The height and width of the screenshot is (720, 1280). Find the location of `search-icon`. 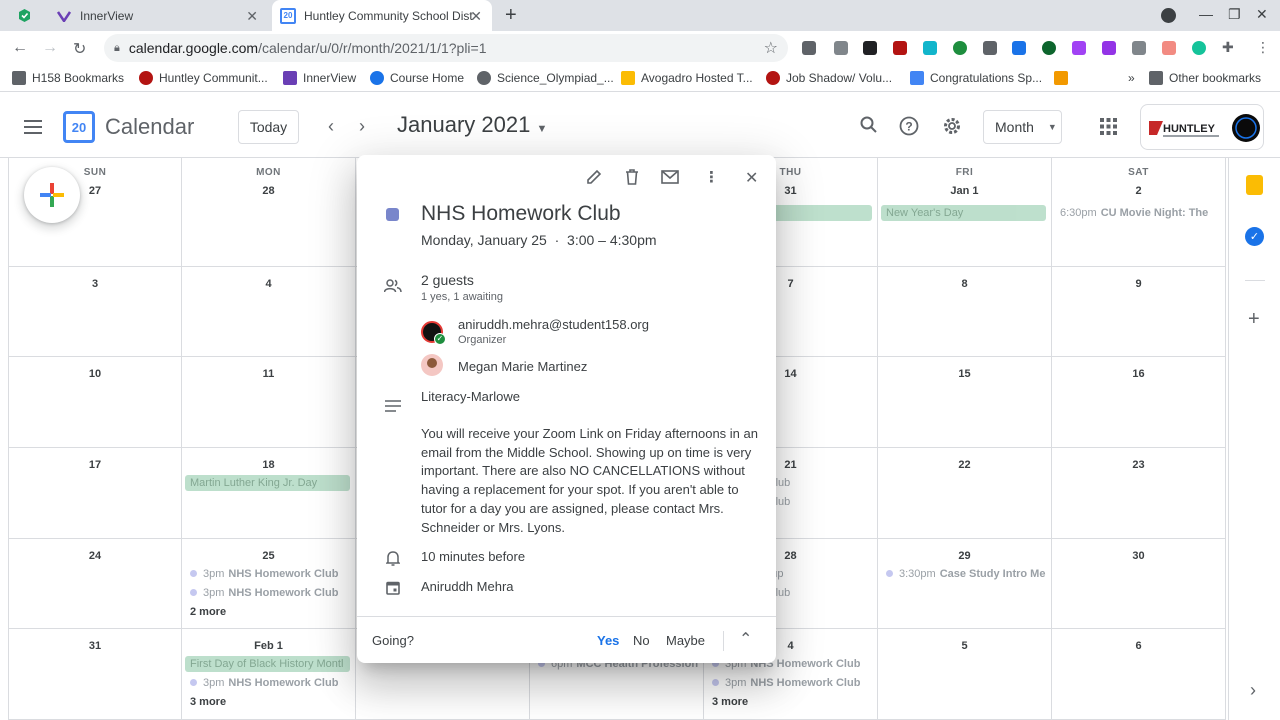

search-icon is located at coordinates (869, 127).